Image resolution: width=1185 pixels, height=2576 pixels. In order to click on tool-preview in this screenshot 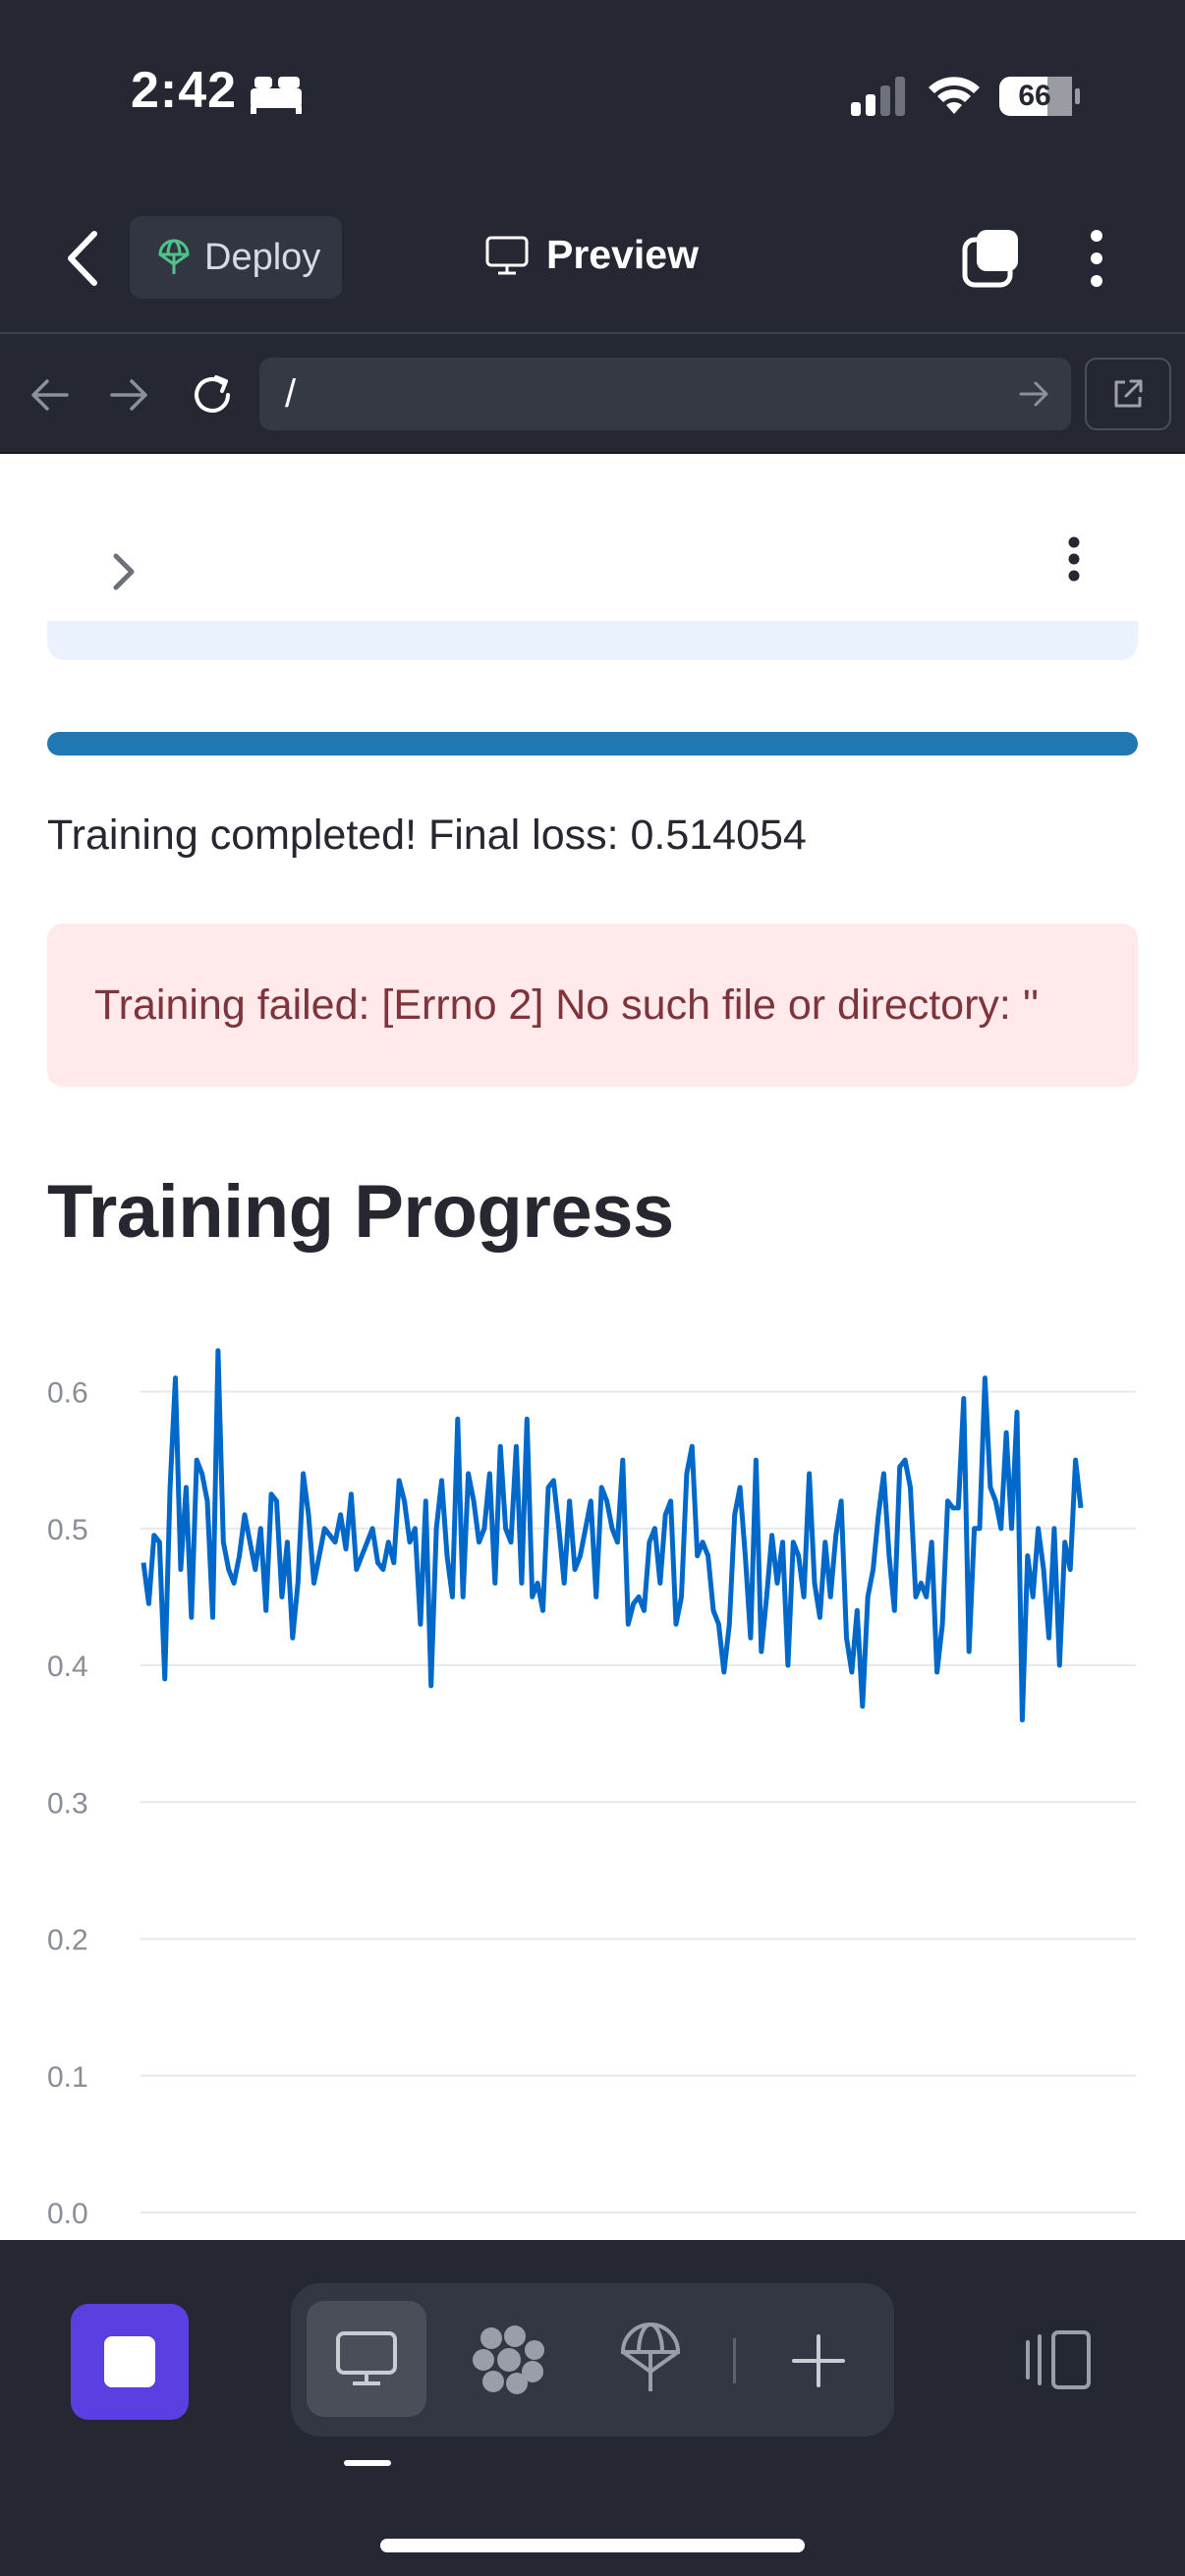, I will do `click(367, 2359)`.